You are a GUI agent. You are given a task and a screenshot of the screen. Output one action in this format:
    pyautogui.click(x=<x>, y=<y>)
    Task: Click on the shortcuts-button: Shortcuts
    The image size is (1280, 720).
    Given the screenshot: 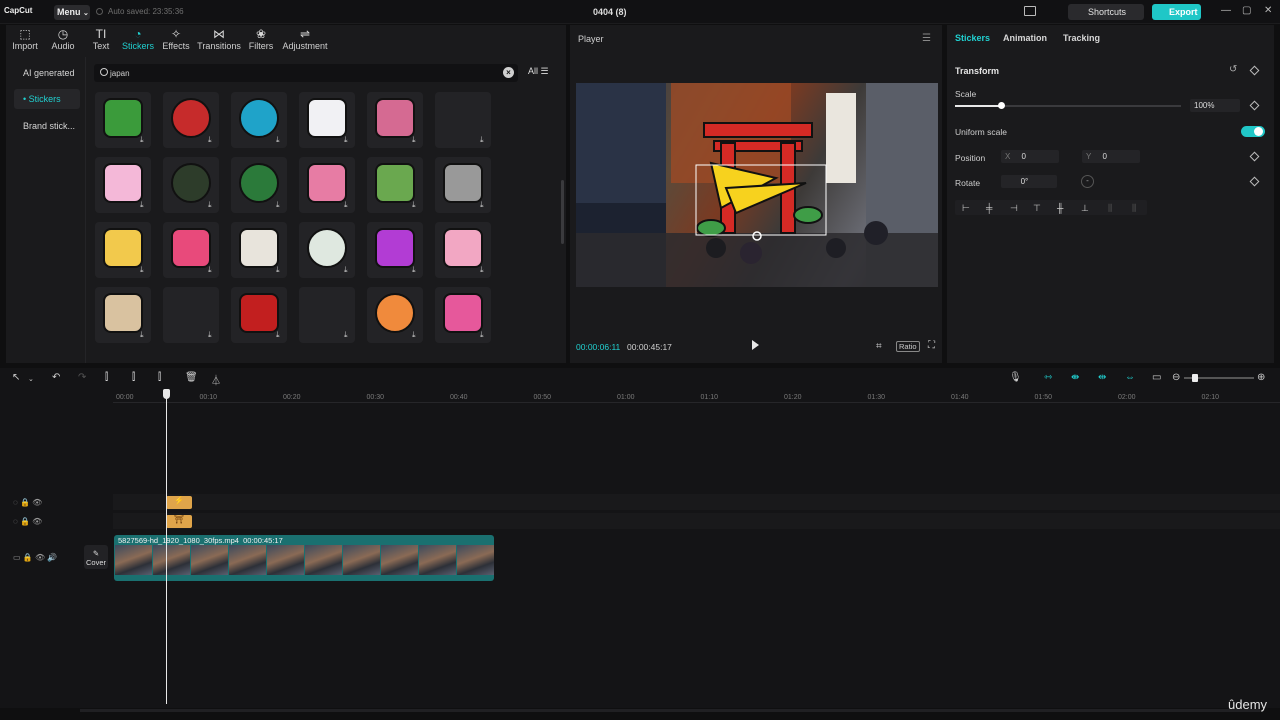 What is the action you would take?
    pyautogui.click(x=1106, y=12)
    